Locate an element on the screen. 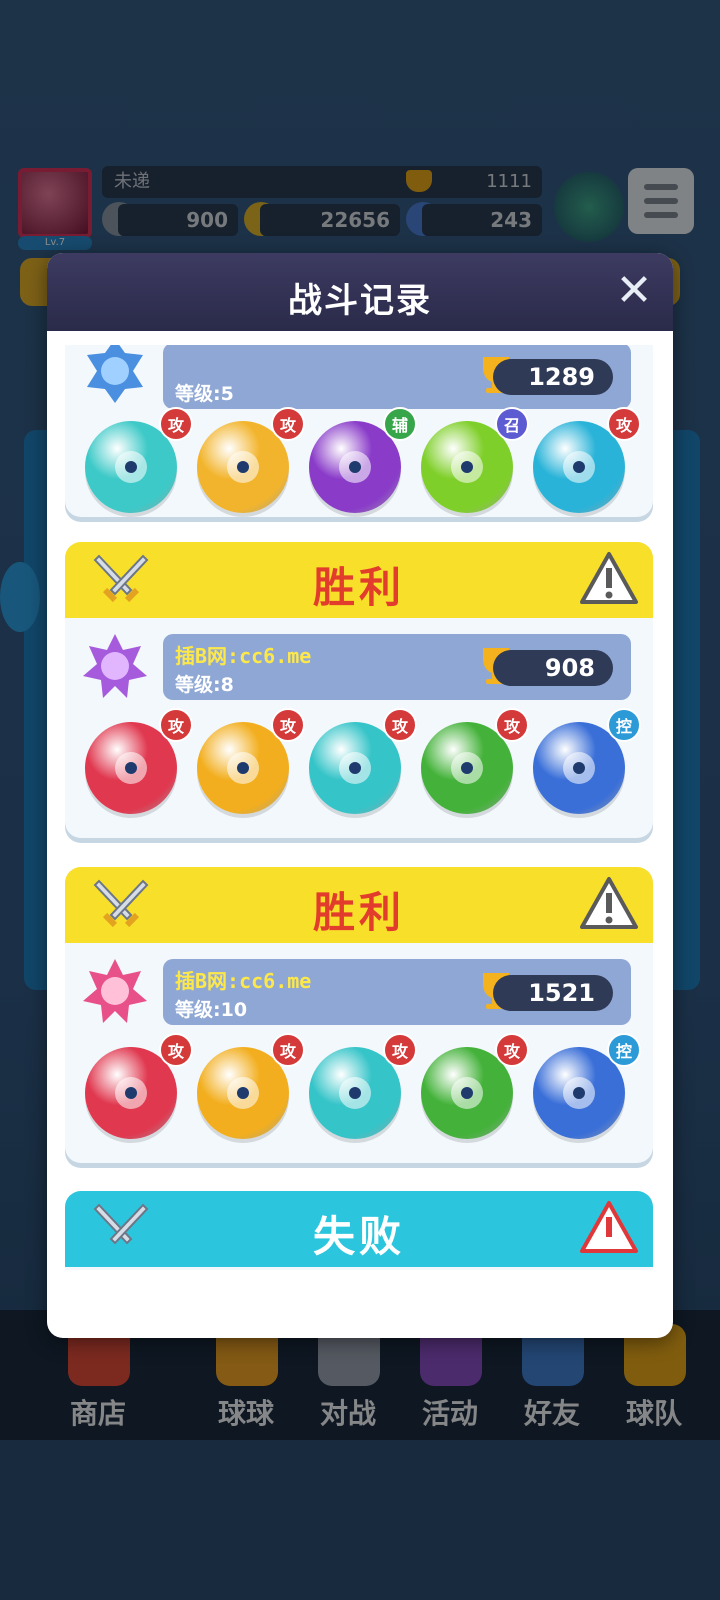 This screenshot has width=720, height=1600. opponent-level: 等级:10 is located at coordinates (211, 1010).